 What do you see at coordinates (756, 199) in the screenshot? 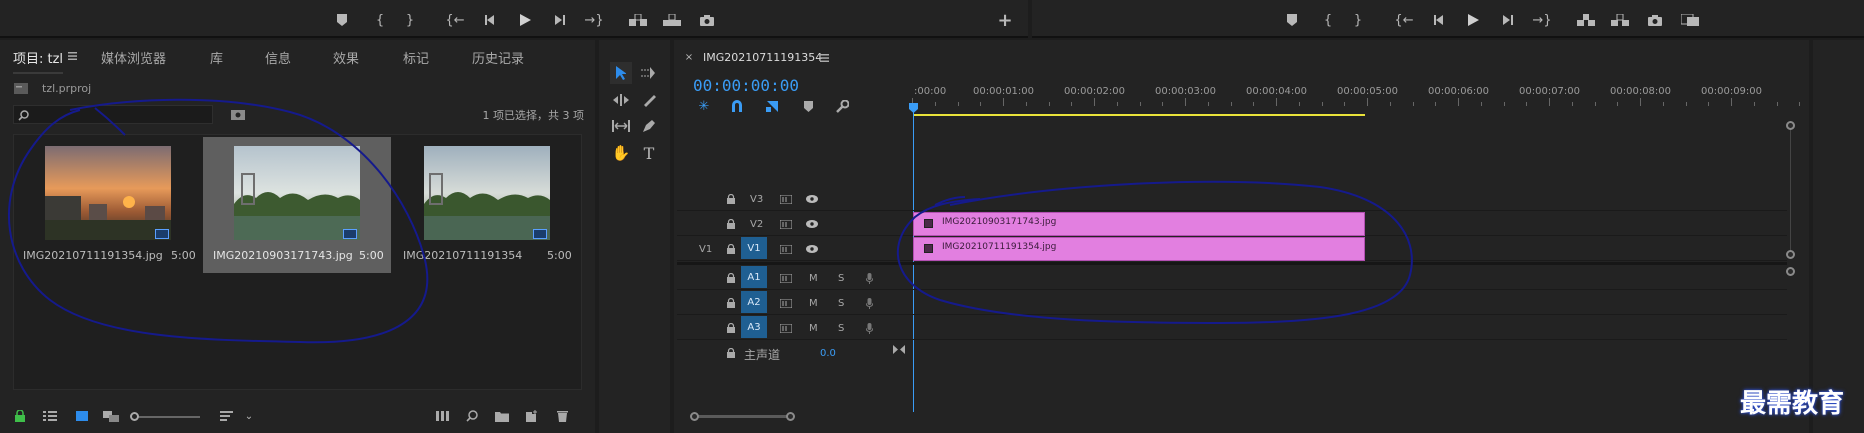
I see `track-label-v3: V3` at bounding box center [756, 199].